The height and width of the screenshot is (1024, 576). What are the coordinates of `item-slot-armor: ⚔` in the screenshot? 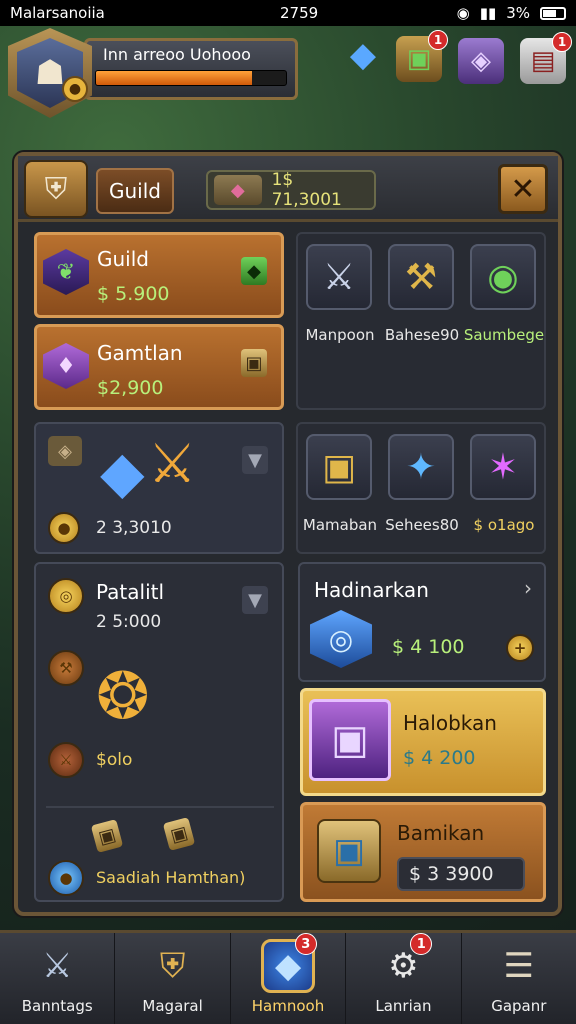 It's located at (339, 277).